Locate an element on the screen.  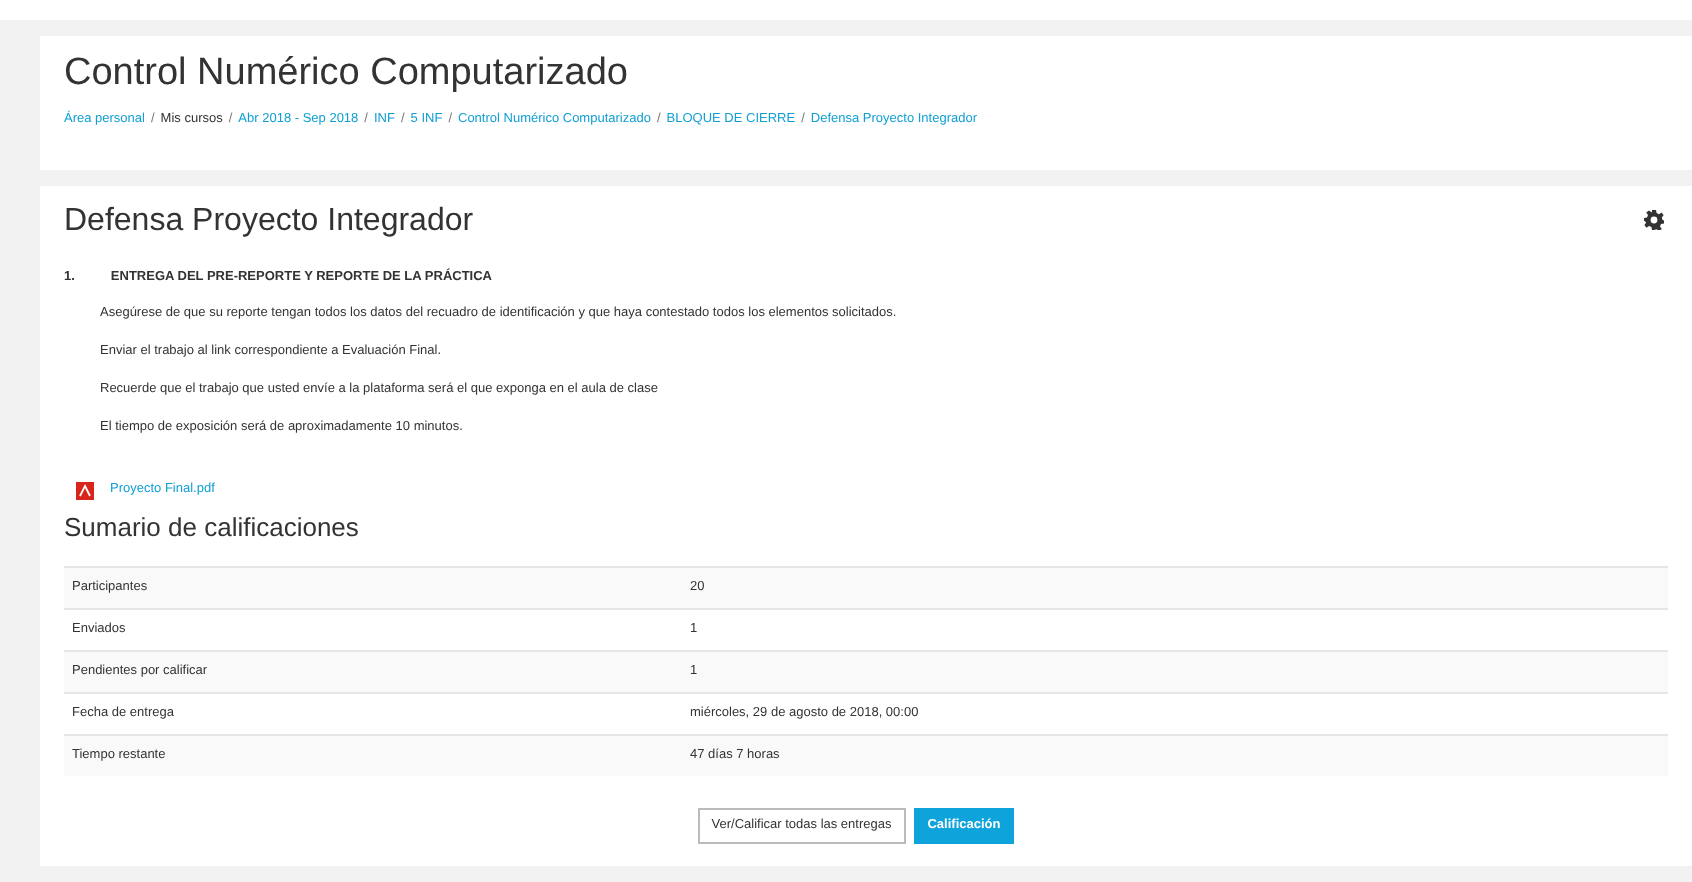
pdf-icon is located at coordinates (85, 490).